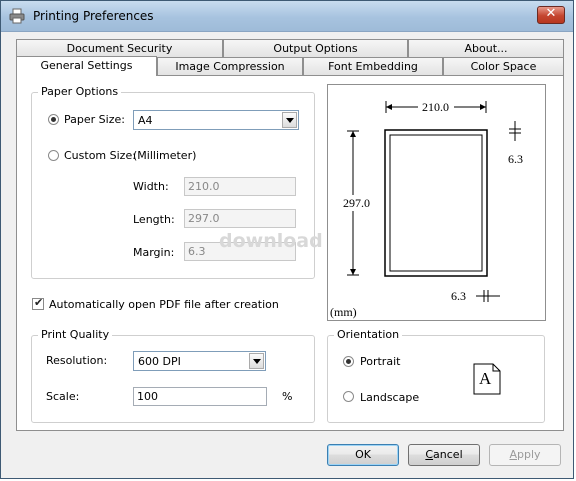 This screenshot has width=576, height=481. I want to click on tab-color-space: Color Space, so click(503, 66).